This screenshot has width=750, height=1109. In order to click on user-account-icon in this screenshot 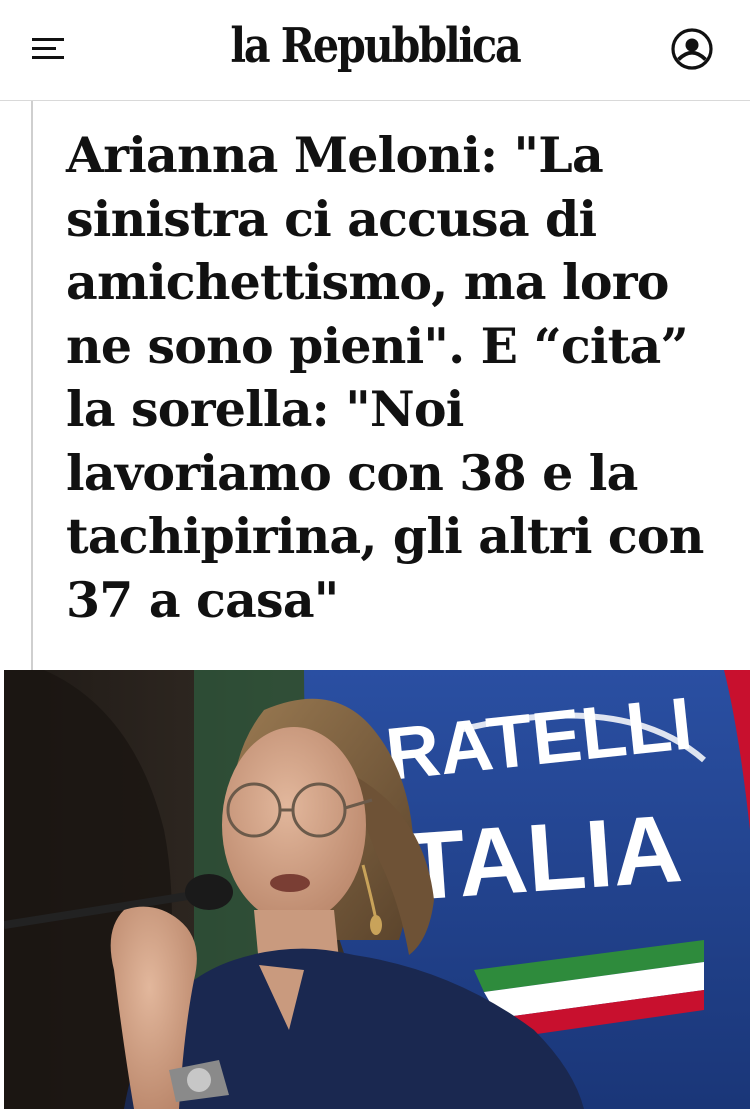, I will do `click(692, 49)`.